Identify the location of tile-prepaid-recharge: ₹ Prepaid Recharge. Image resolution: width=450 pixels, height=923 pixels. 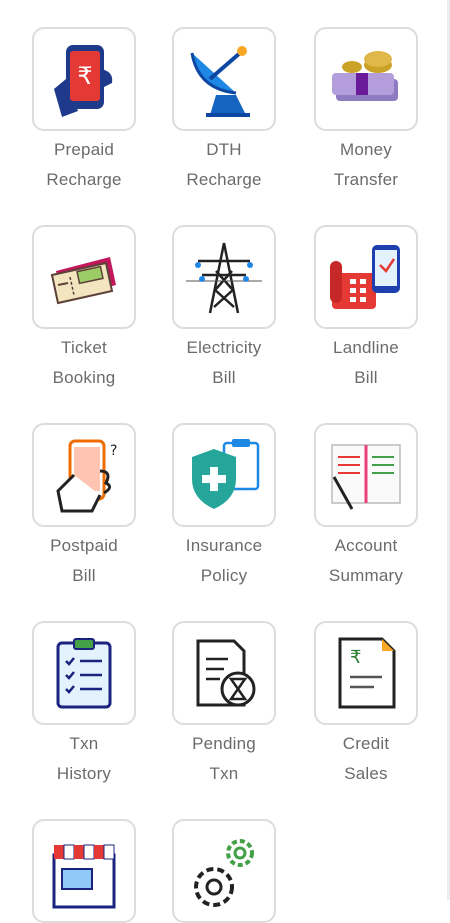
(84, 111).